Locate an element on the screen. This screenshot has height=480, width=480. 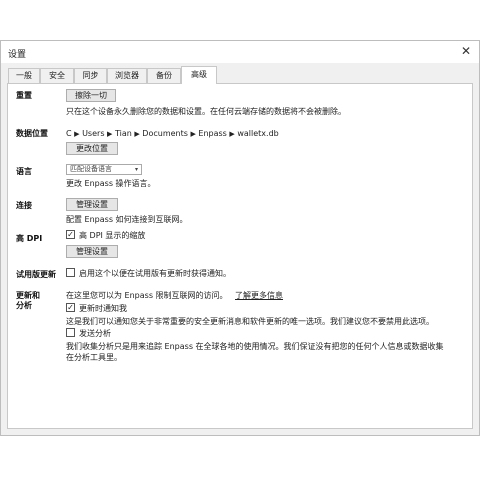
tab-security: 安全 is located at coordinates (57, 75).